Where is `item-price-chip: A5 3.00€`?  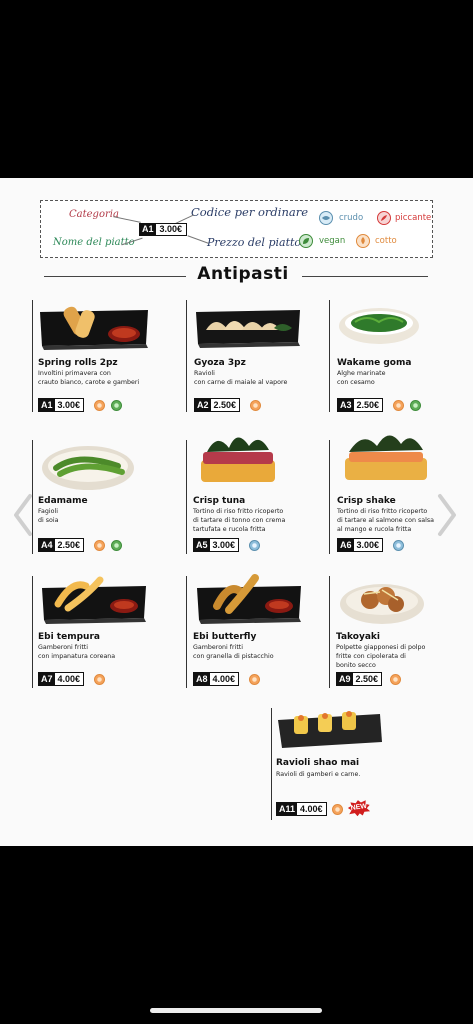
item-price-chip: A5 3.00€ is located at coordinates (216, 545).